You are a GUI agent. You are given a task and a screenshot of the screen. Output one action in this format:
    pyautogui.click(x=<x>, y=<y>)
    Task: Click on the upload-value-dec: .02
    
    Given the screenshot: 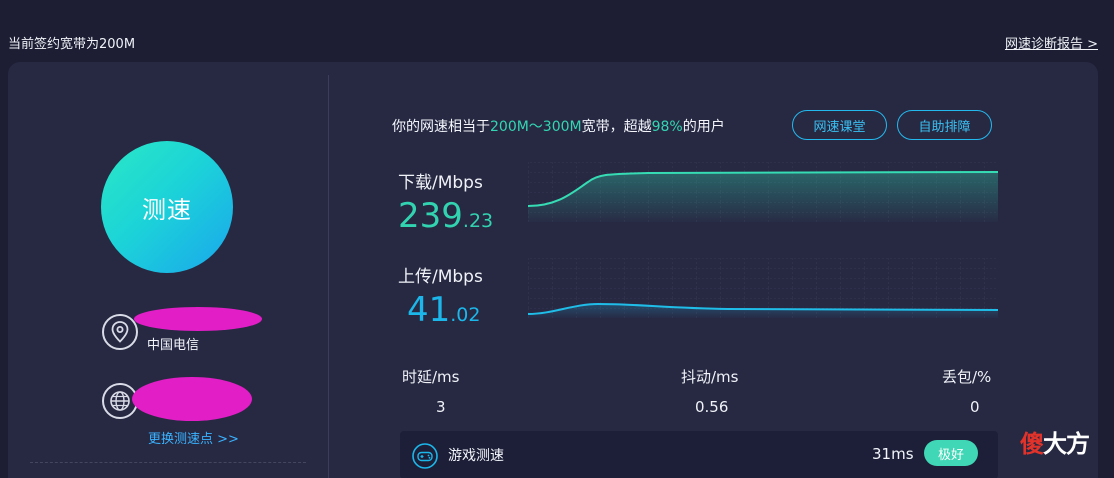 What is the action you would take?
    pyautogui.click(x=465, y=315)
    